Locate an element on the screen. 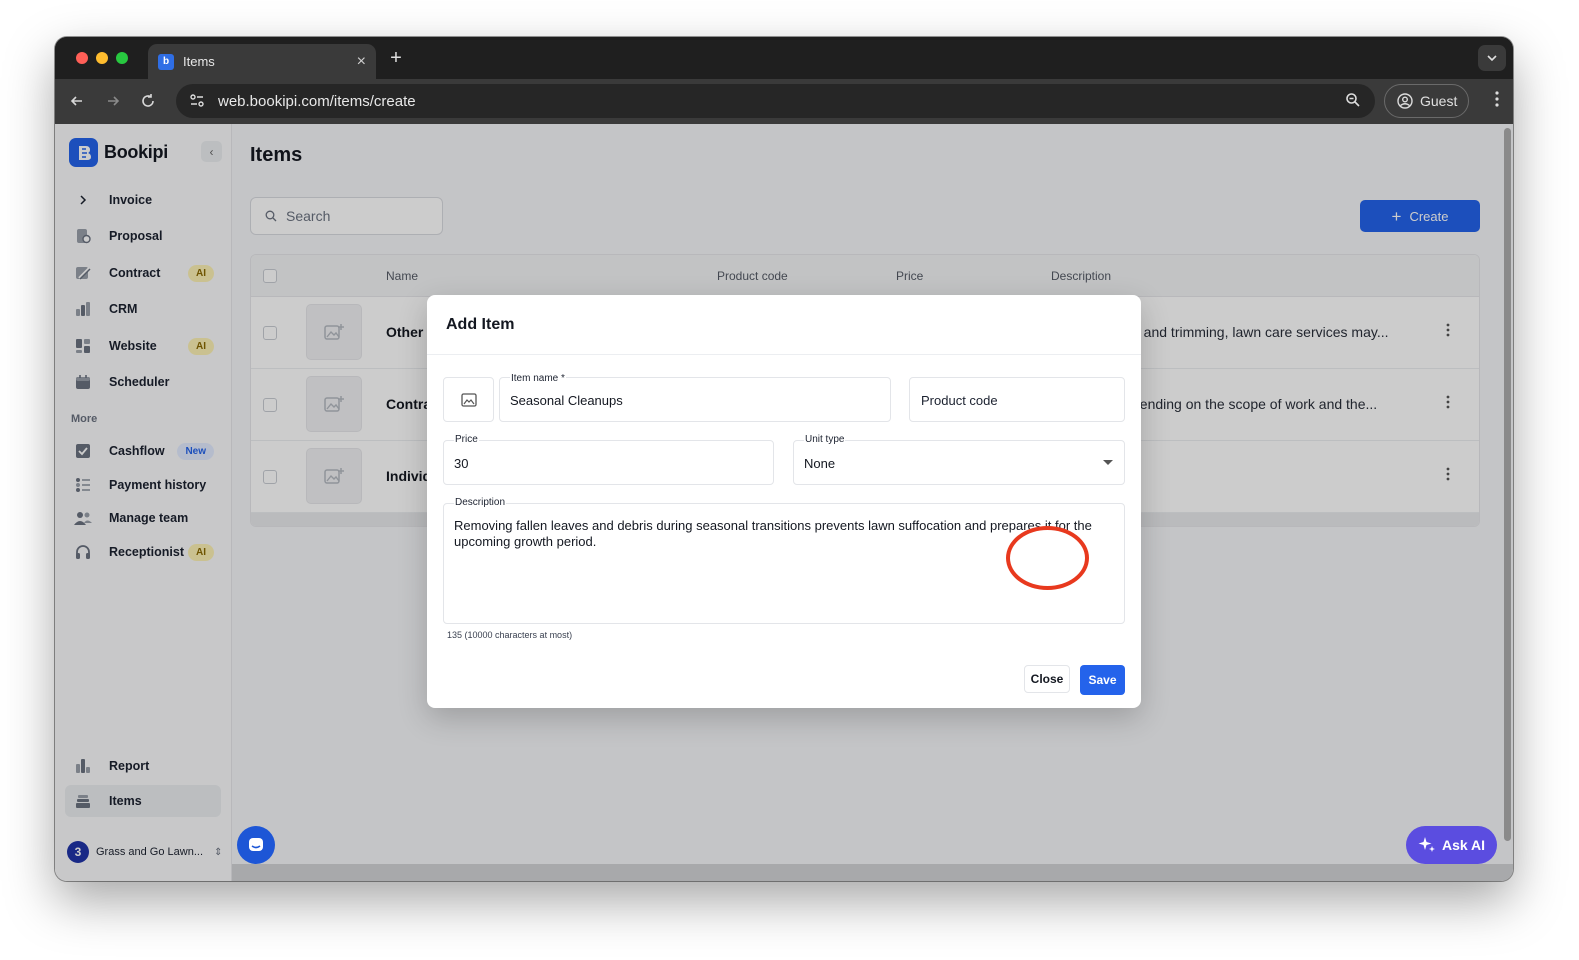 Image resolution: width=1579 pixels, height=960 pixels. item-image-picker is located at coordinates (468, 399).